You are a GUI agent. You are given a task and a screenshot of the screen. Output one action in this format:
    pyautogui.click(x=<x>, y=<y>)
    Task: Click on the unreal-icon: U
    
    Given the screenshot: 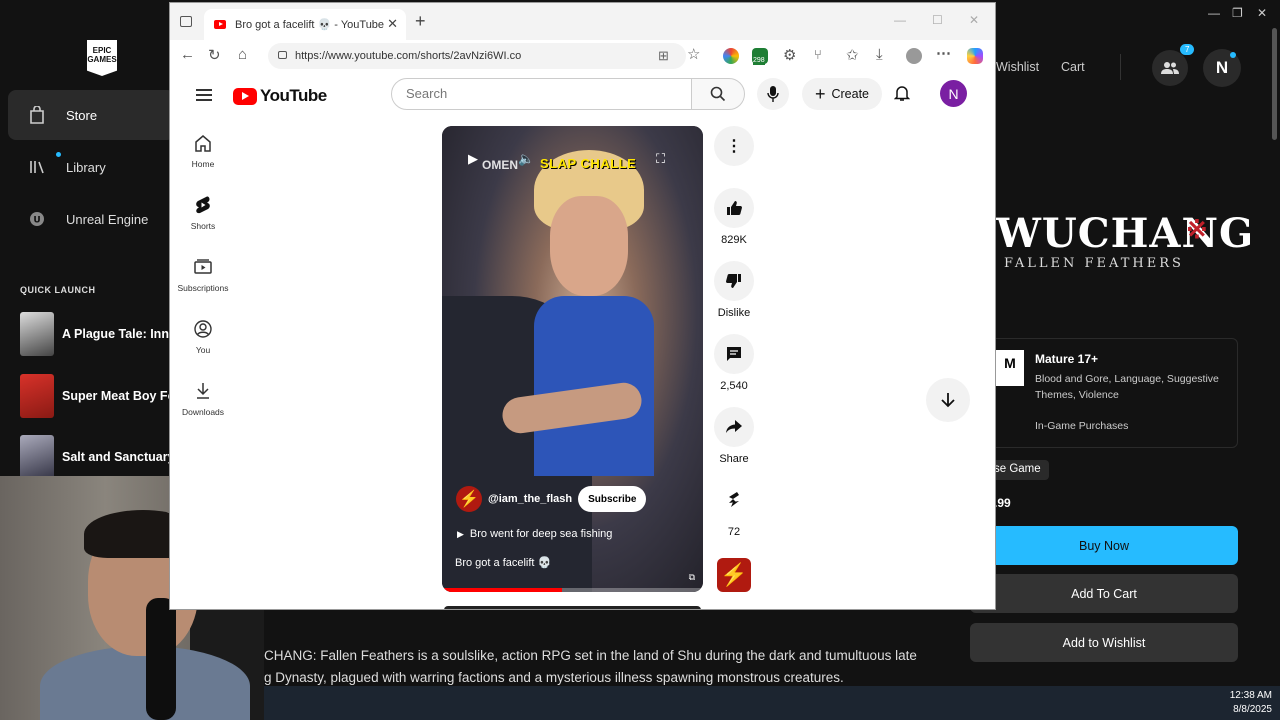 What is the action you would take?
    pyautogui.click(x=37, y=219)
    